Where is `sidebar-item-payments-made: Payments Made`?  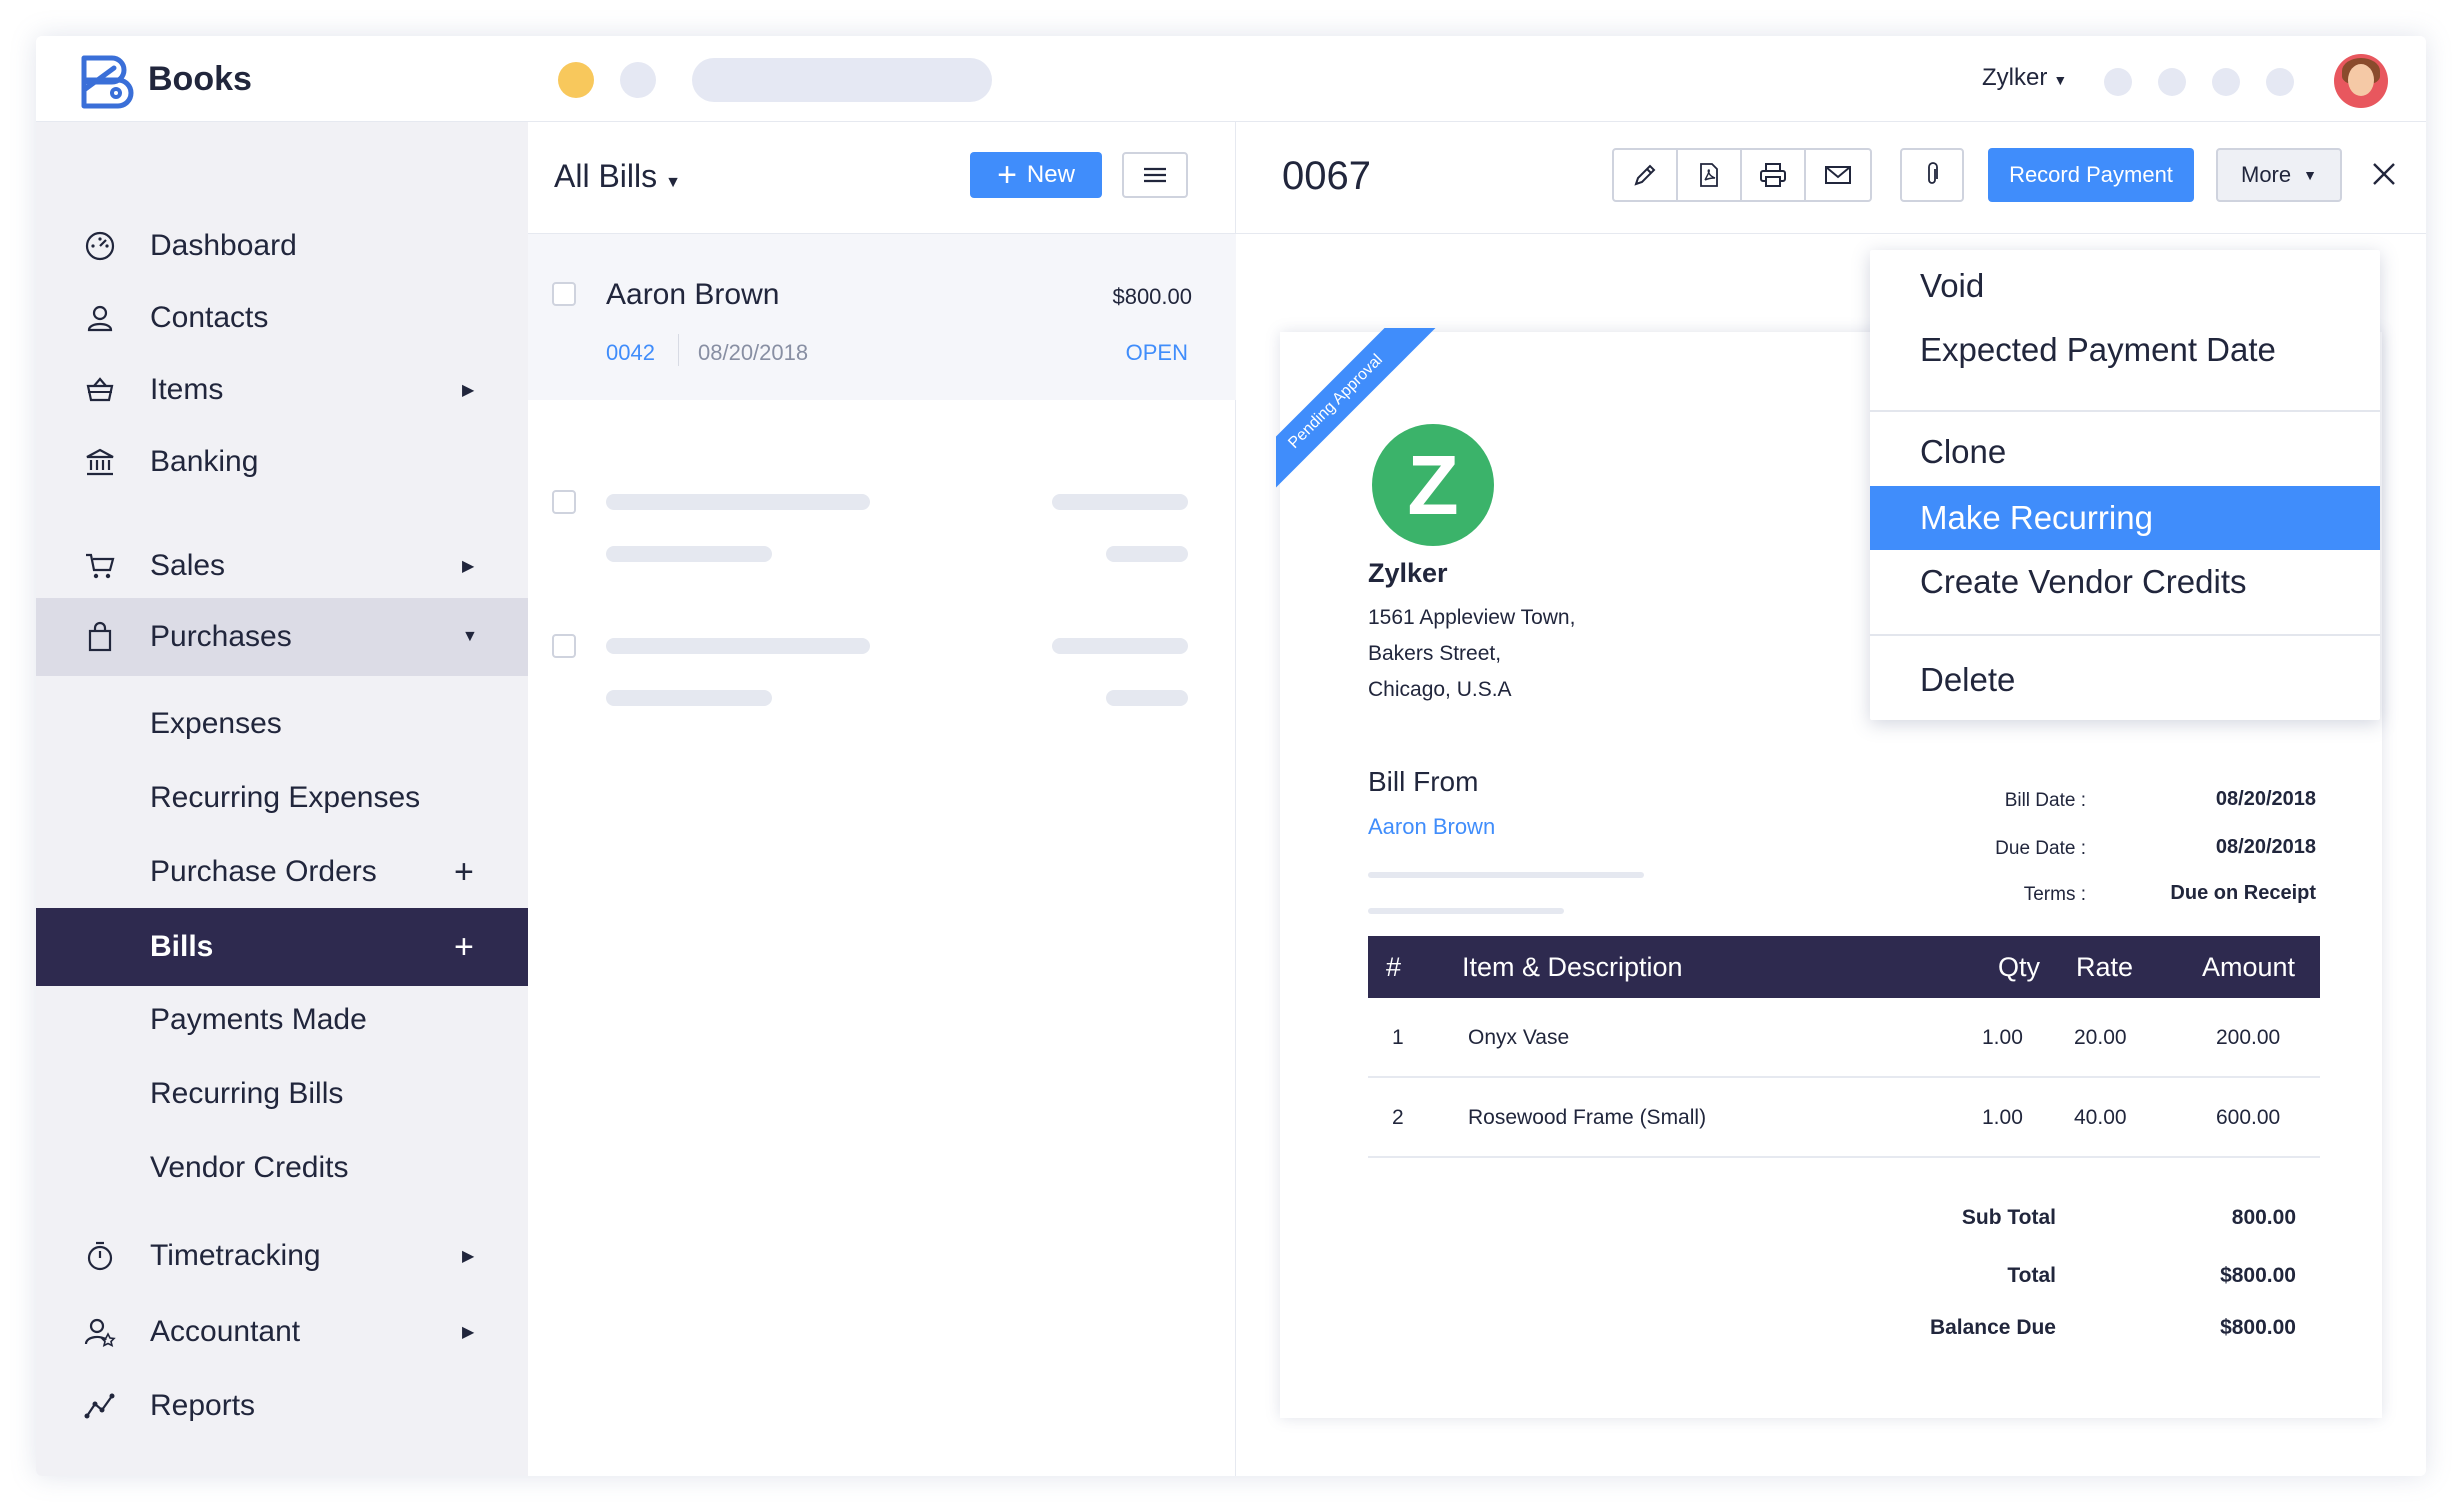 sidebar-item-payments-made: Payments Made is located at coordinates (282, 1020).